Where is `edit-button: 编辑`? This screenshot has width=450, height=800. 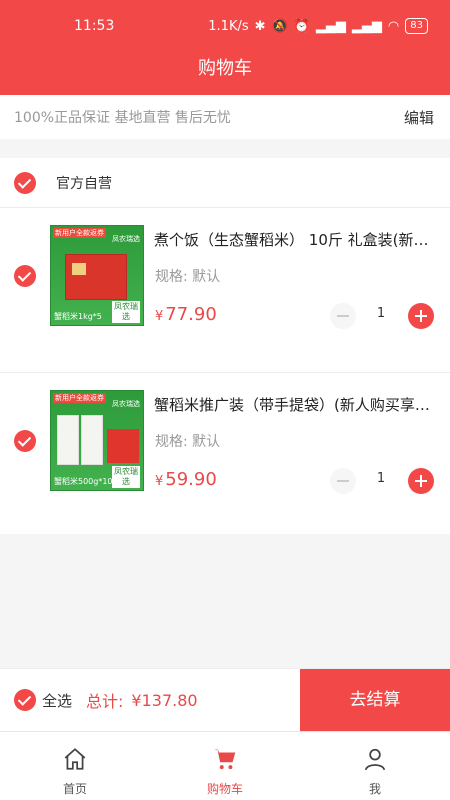 edit-button: 编辑 is located at coordinates (419, 117).